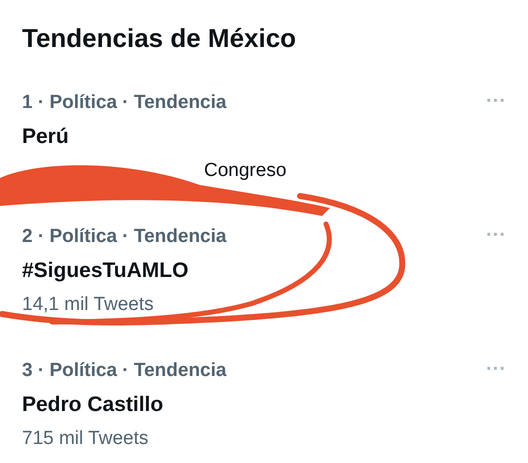  Describe the element at coordinates (93, 405) in the screenshot. I see `trend-name: Pedro Castillo` at that location.